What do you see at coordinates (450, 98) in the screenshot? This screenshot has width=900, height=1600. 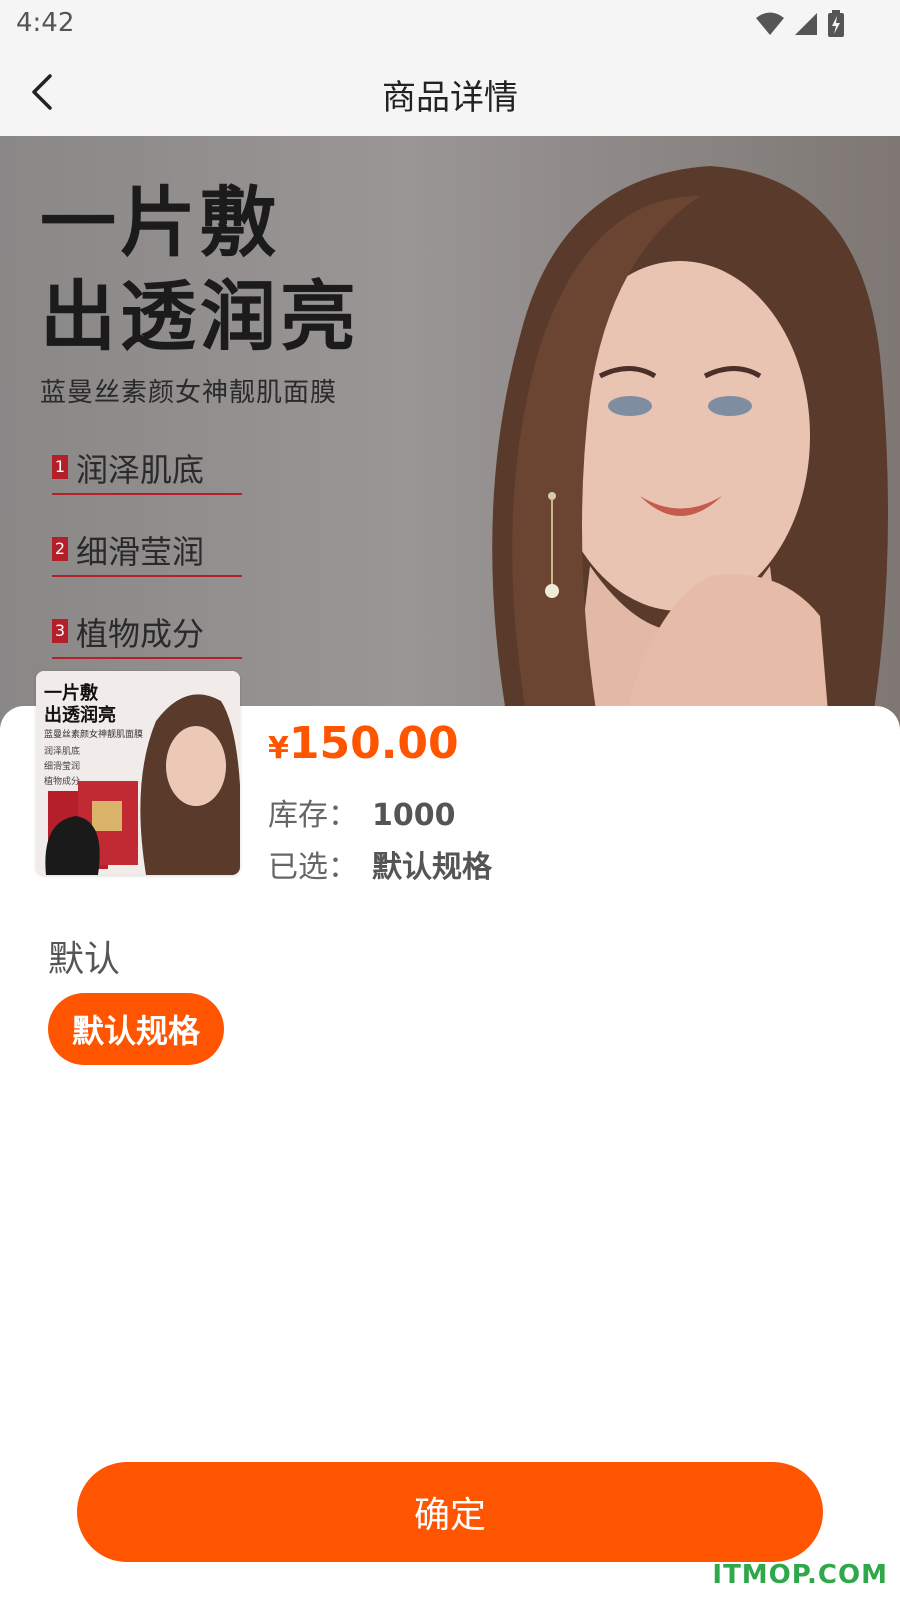 I see `page-title: 商品详情` at bounding box center [450, 98].